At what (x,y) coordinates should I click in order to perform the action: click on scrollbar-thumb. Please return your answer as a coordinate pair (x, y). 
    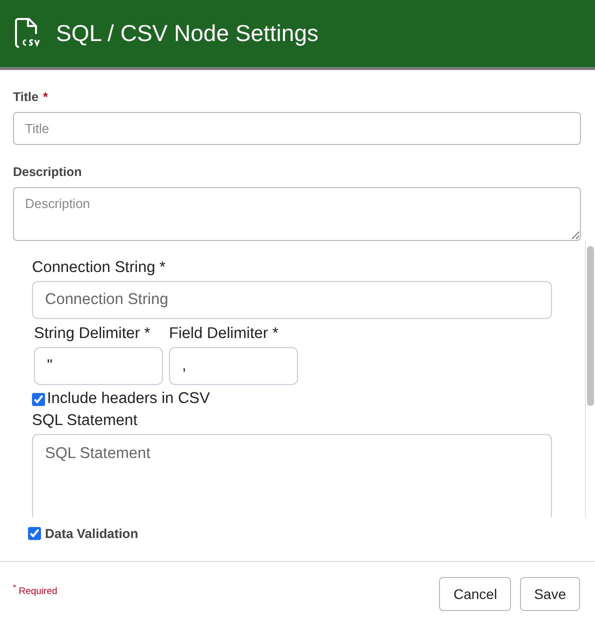
    Looking at the image, I should click on (590, 326).